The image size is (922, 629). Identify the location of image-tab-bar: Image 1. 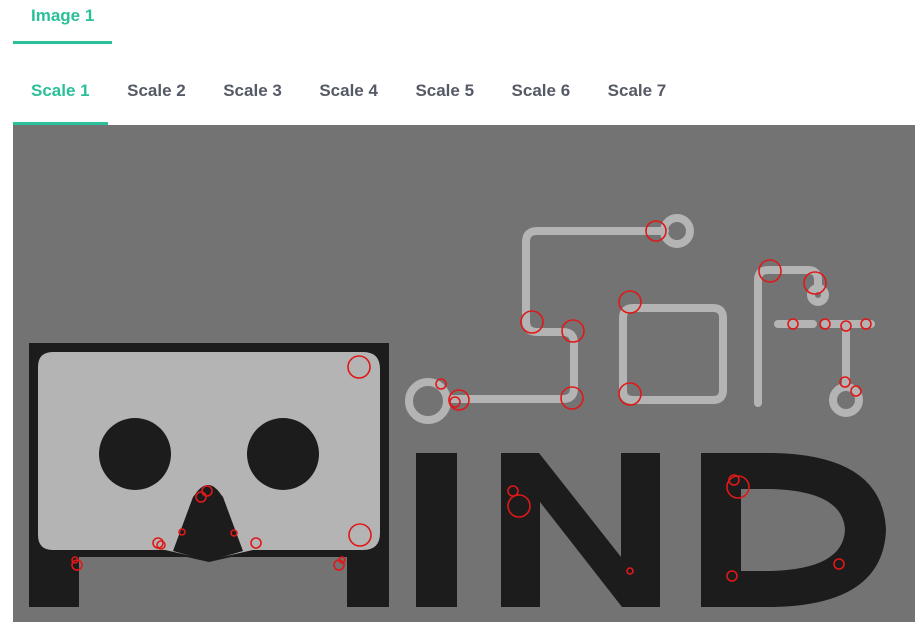
(63, 28).